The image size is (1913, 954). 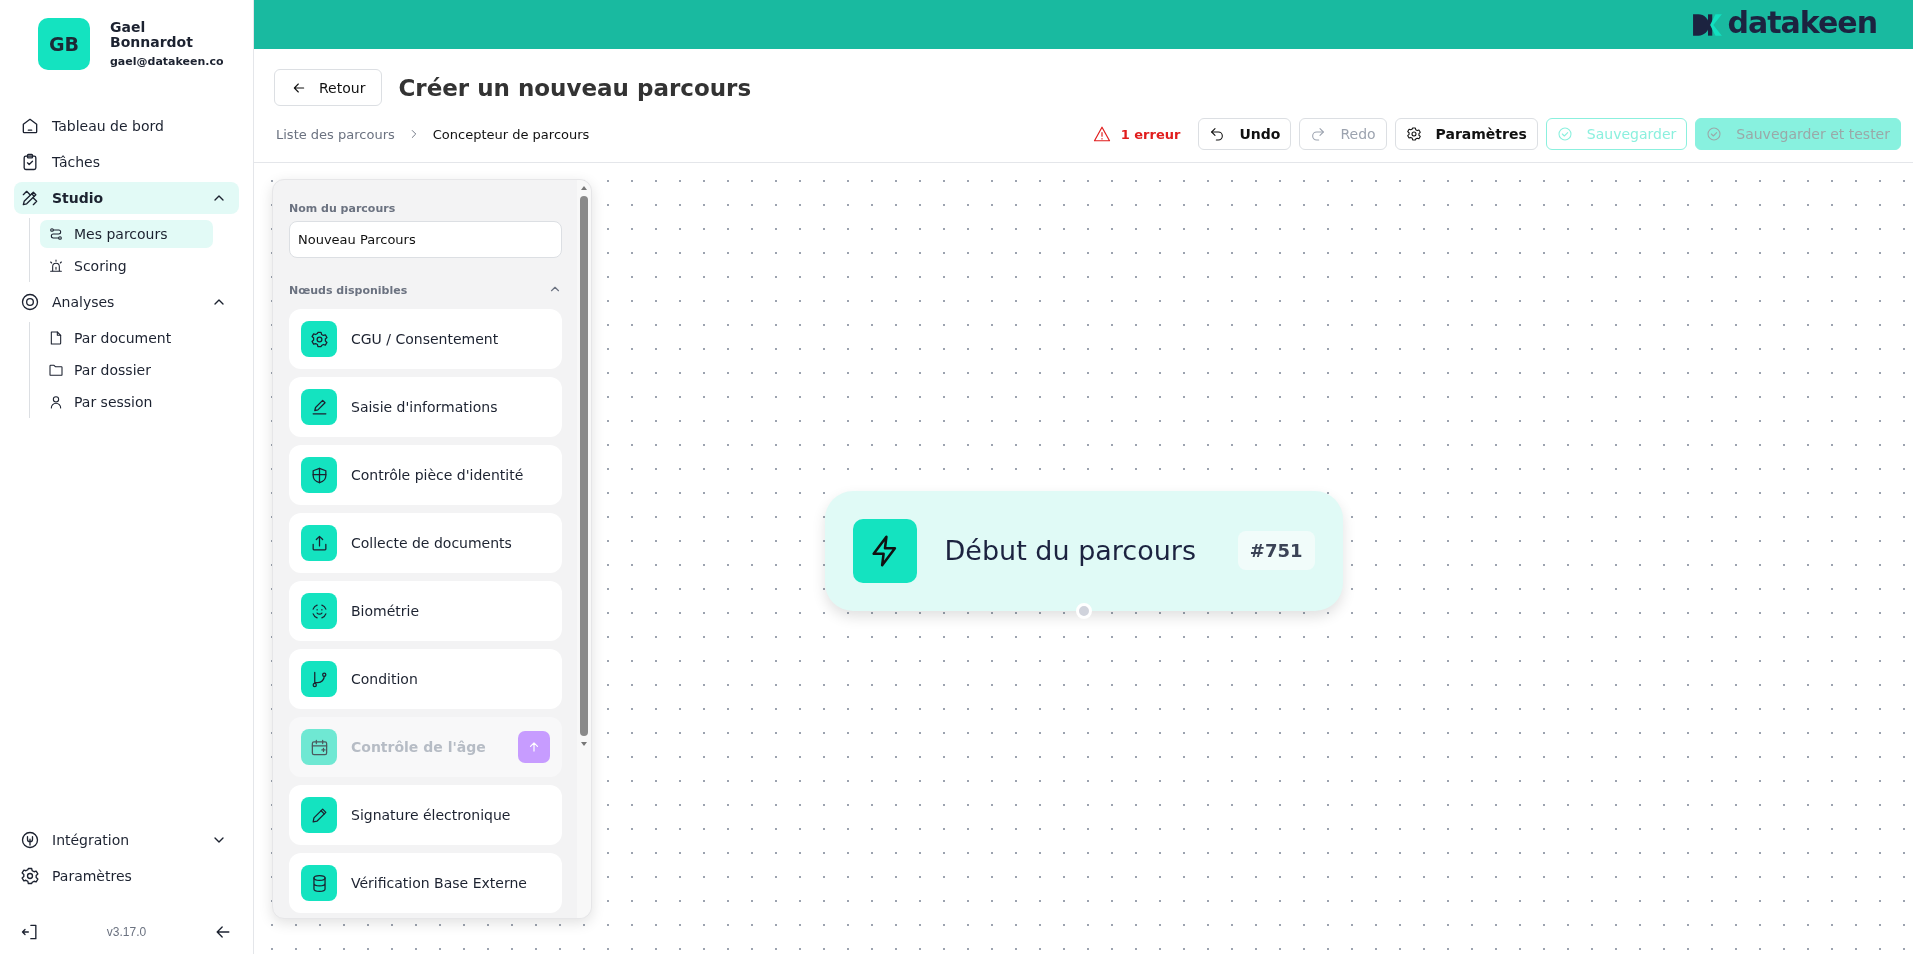 What do you see at coordinates (56, 234) in the screenshot?
I see `route-icon` at bounding box center [56, 234].